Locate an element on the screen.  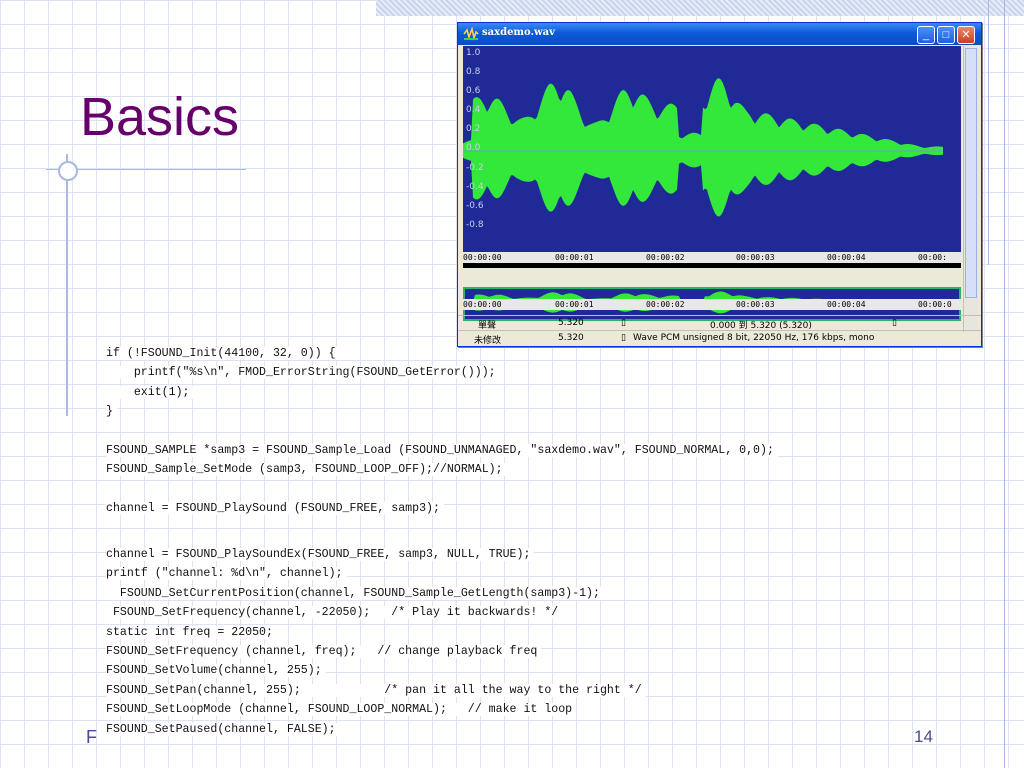
amplitude-tick: 1.0 is located at coordinates (473, 53).